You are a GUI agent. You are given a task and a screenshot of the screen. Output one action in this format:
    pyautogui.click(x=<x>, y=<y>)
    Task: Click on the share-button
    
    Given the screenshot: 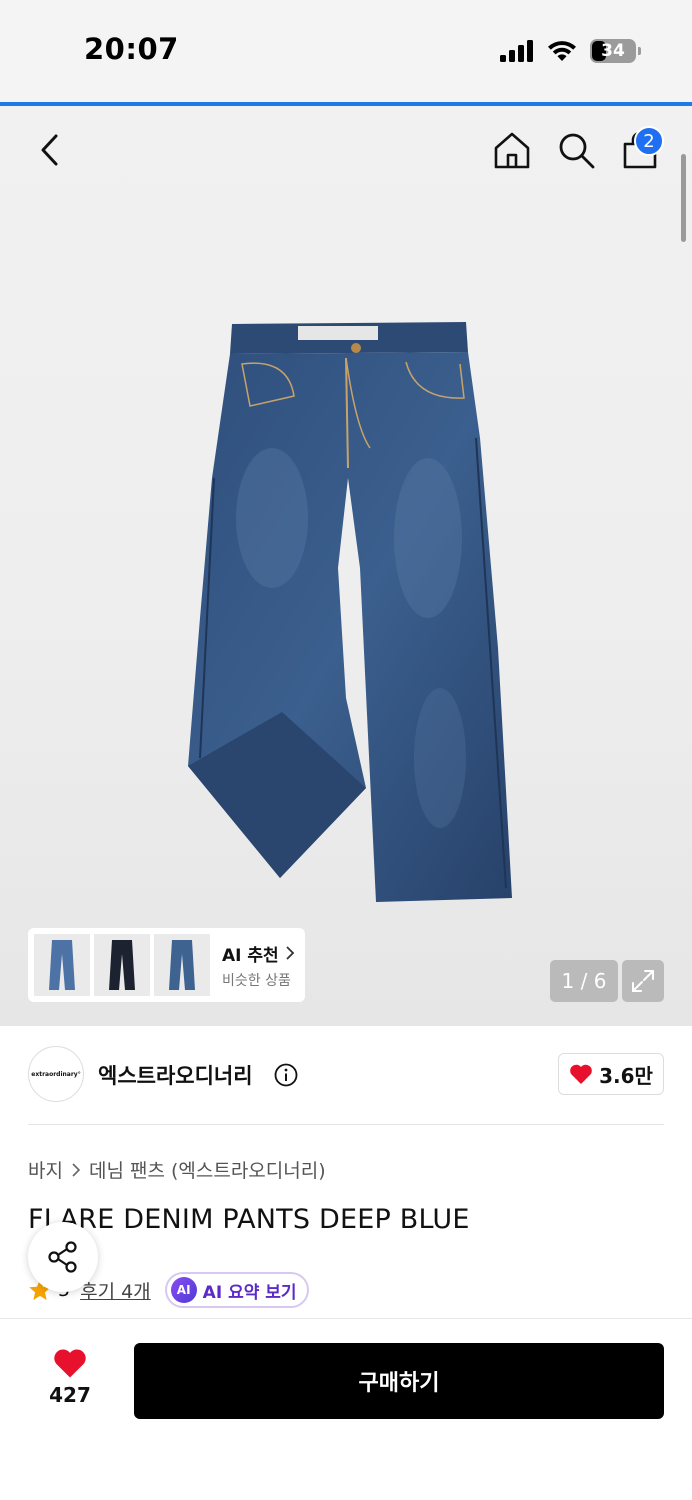 What is the action you would take?
    pyautogui.click(x=63, y=1257)
    